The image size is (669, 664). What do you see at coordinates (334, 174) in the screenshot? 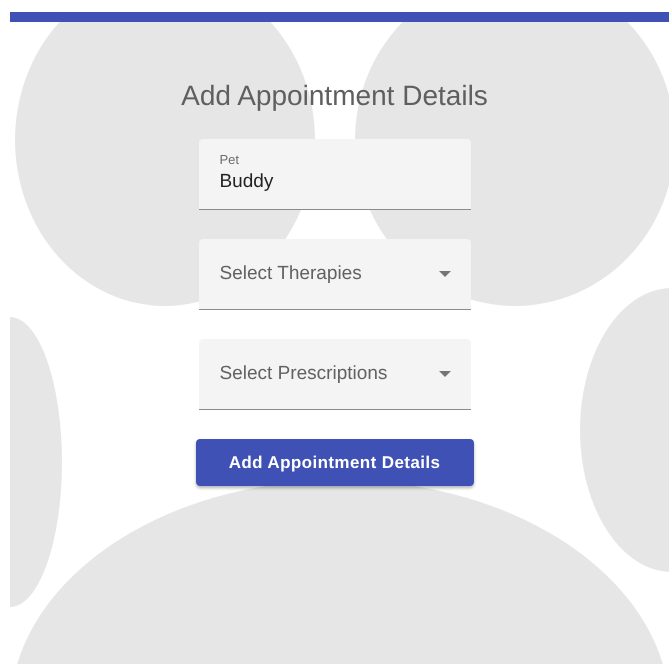
I see `pet-field: Pet Buddy` at bounding box center [334, 174].